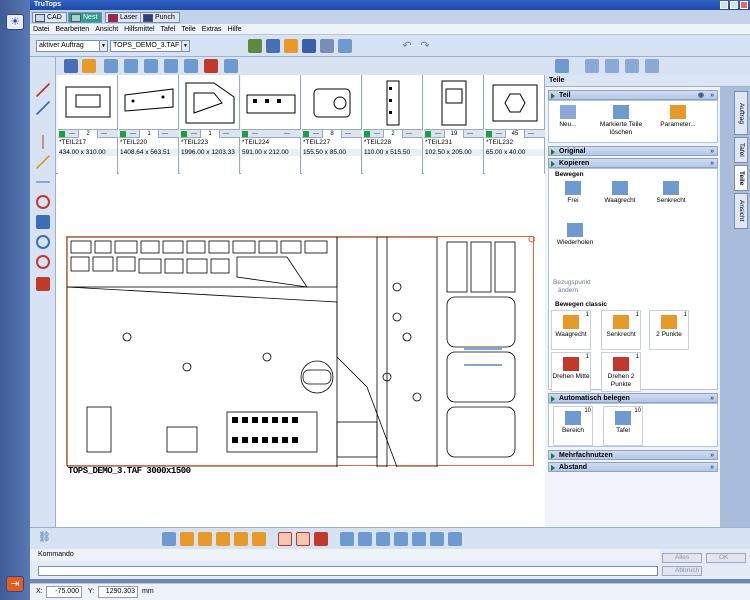 Image resolution: width=750 pixels, height=600 pixels. I want to click on tab-laser: Laser, so click(124, 17).